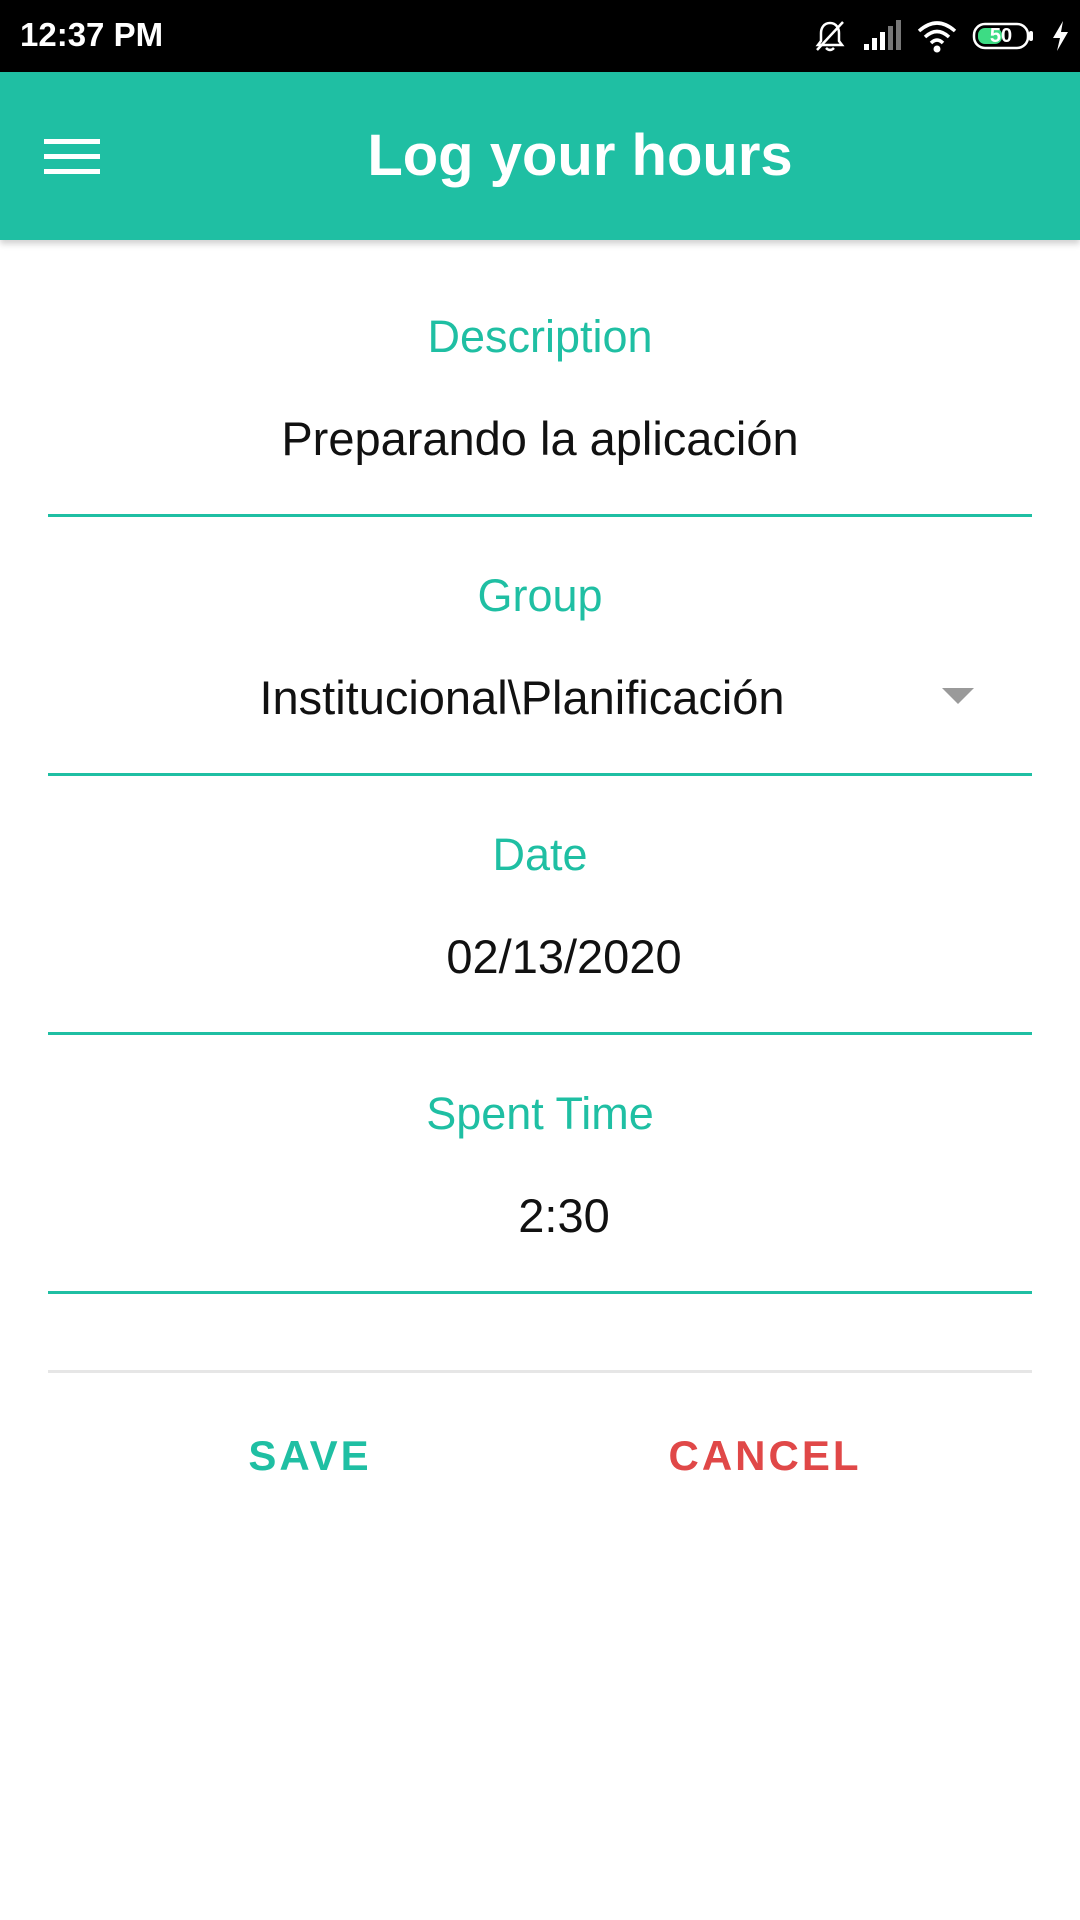 The height and width of the screenshot is (1920, 1080). I want to click on spent-time-field-group: Spent Time, so click(552, 1155).